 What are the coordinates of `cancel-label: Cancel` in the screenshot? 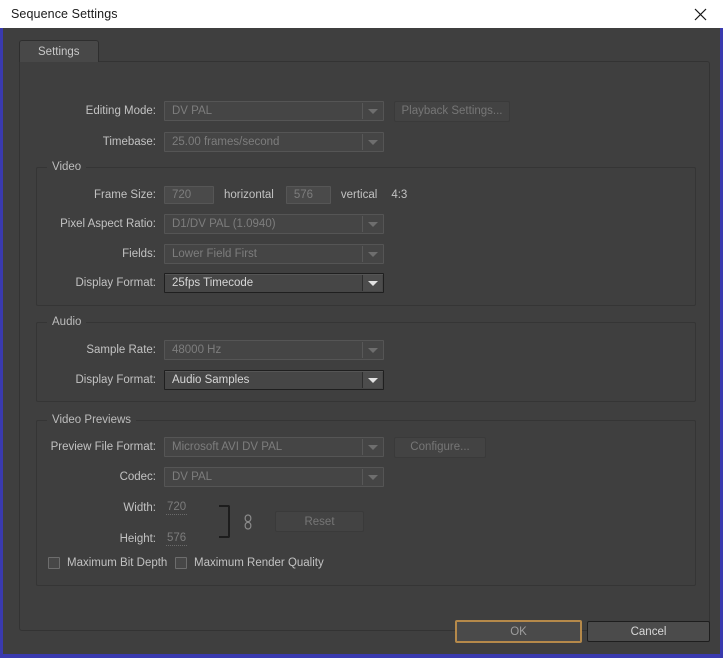 It's located at (648, 631).